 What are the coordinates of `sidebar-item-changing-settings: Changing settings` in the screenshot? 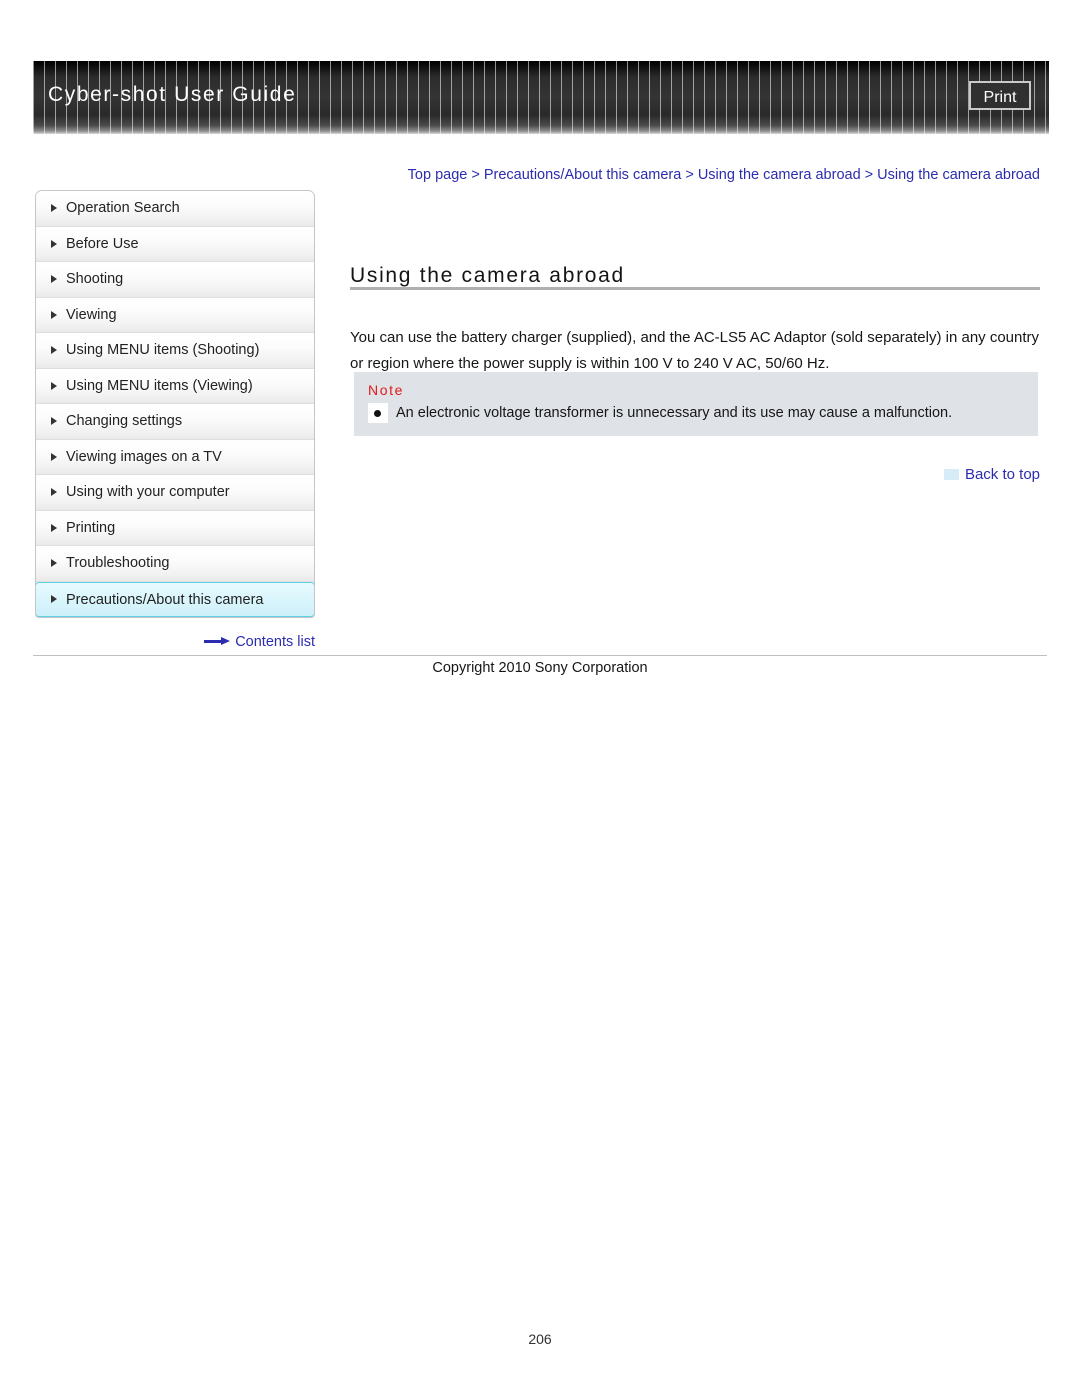 It's located at (175, 422).